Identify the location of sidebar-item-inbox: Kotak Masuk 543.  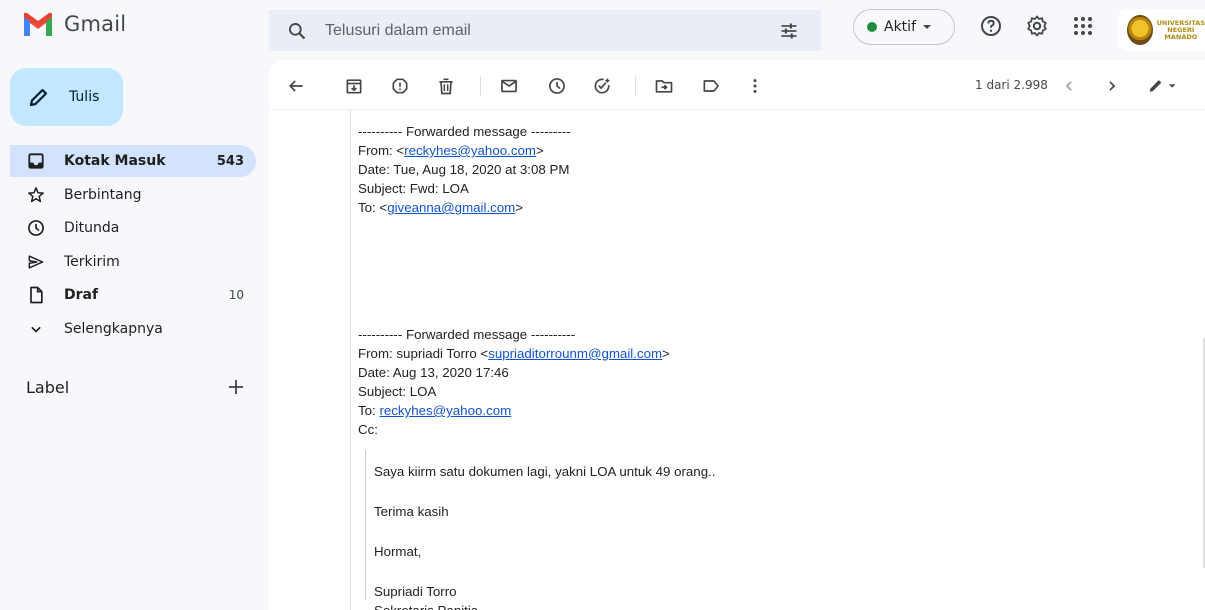
(133, 161).